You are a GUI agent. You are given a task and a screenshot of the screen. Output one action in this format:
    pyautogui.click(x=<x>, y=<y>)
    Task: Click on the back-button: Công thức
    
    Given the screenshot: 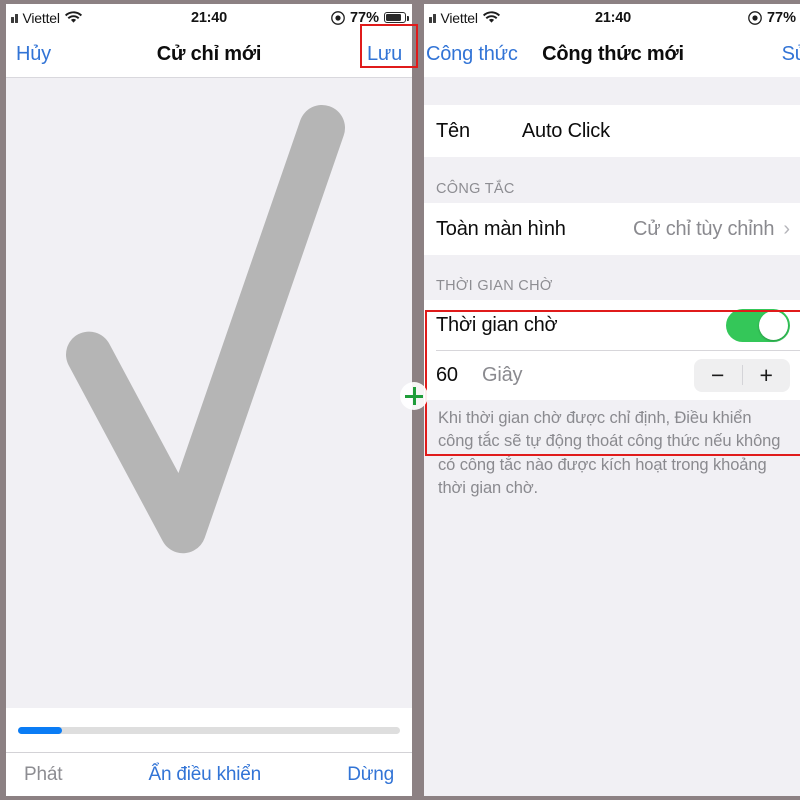 What is the action you would take?
    pyautogui.click(x=472, y=54)
    